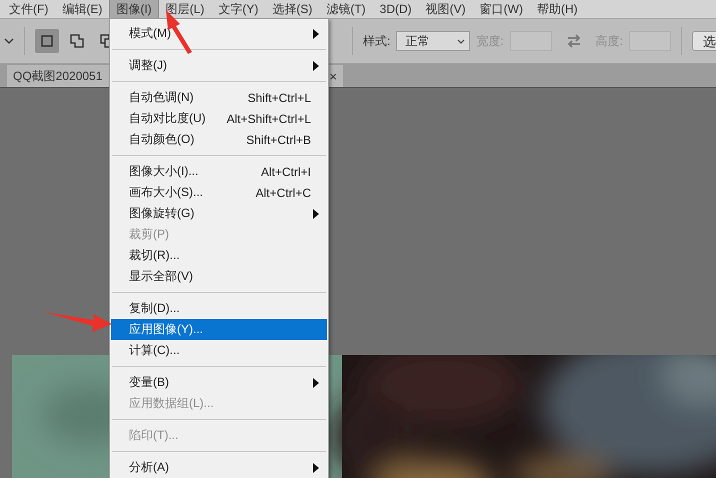 The height and width of the screenshot is (478, 716). Describe the element at coordinates (219, 118) in the screenshot. I see `menu-item: 自动对比度(U) Alt+Shift+Ctrl+L` at that location.